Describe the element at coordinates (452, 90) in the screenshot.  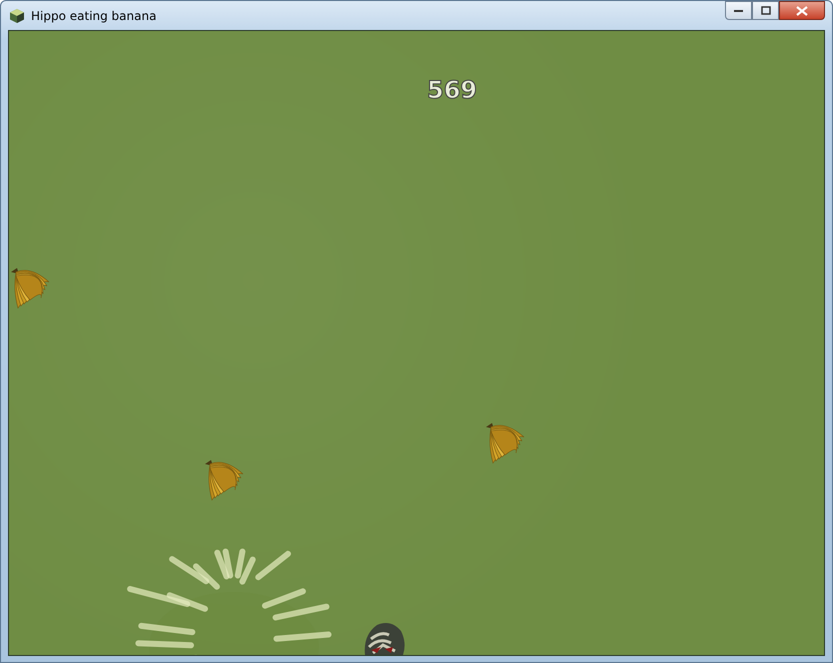
I see `score: 569` at that location.